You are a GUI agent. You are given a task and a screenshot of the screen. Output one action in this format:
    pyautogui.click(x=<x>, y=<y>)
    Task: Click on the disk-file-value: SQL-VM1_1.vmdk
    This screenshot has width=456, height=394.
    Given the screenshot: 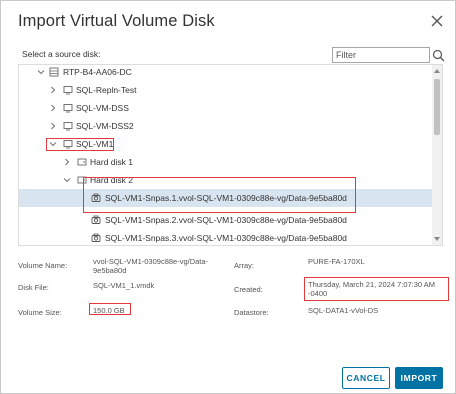 What is the action you would take?
    pyautogui.click(x=124, y=285)
    